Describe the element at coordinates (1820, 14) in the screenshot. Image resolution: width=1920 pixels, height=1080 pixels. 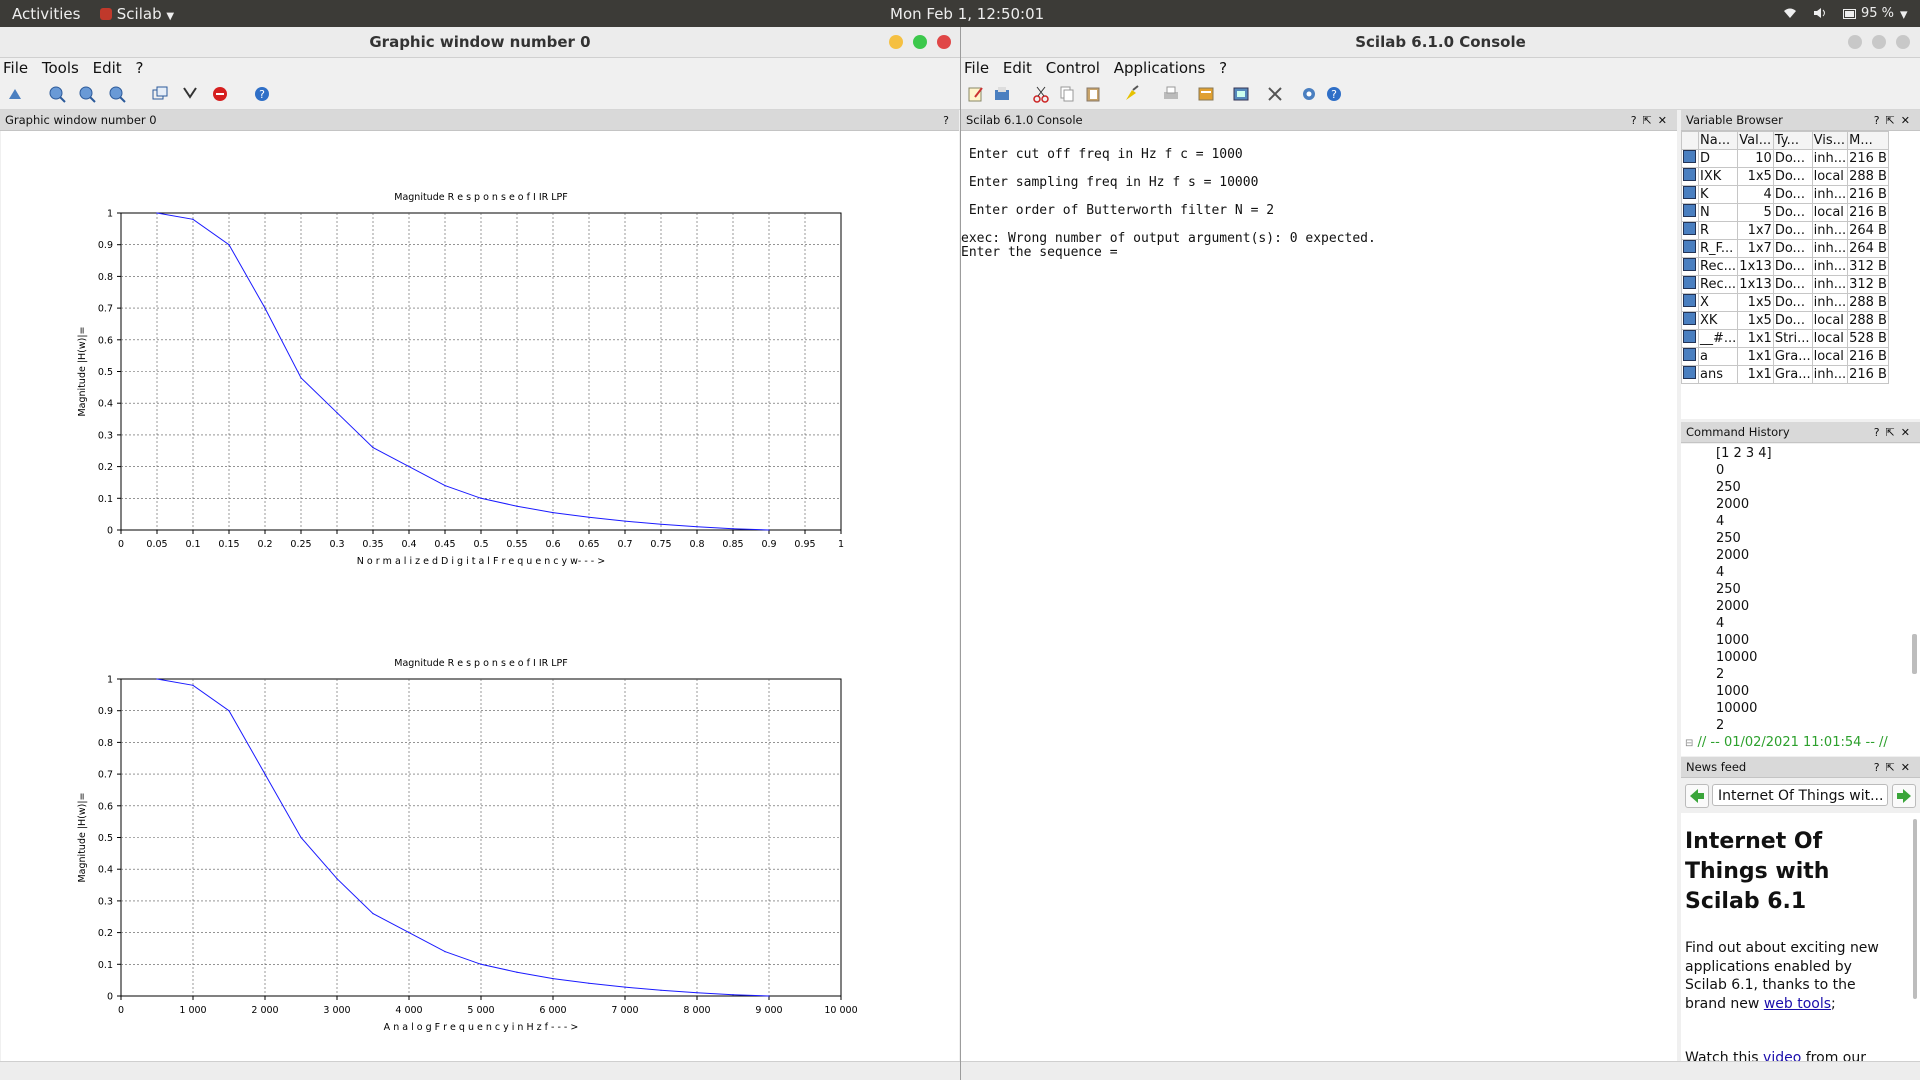
I see `volume-icon` at that location.